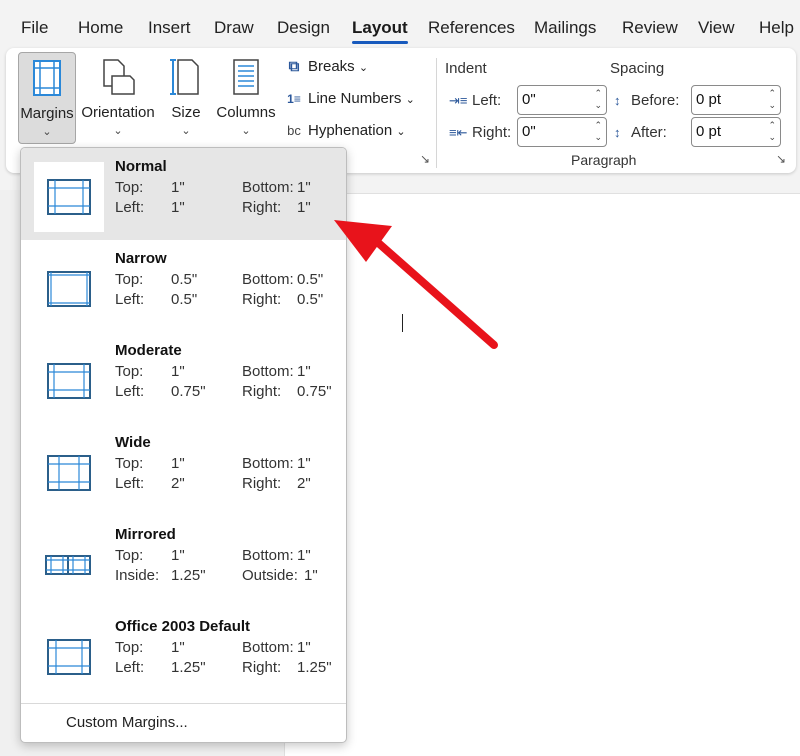 This screenshot has height=756, width=800. I want to click on moderate-margin-thumbnail, so click(69, 381).